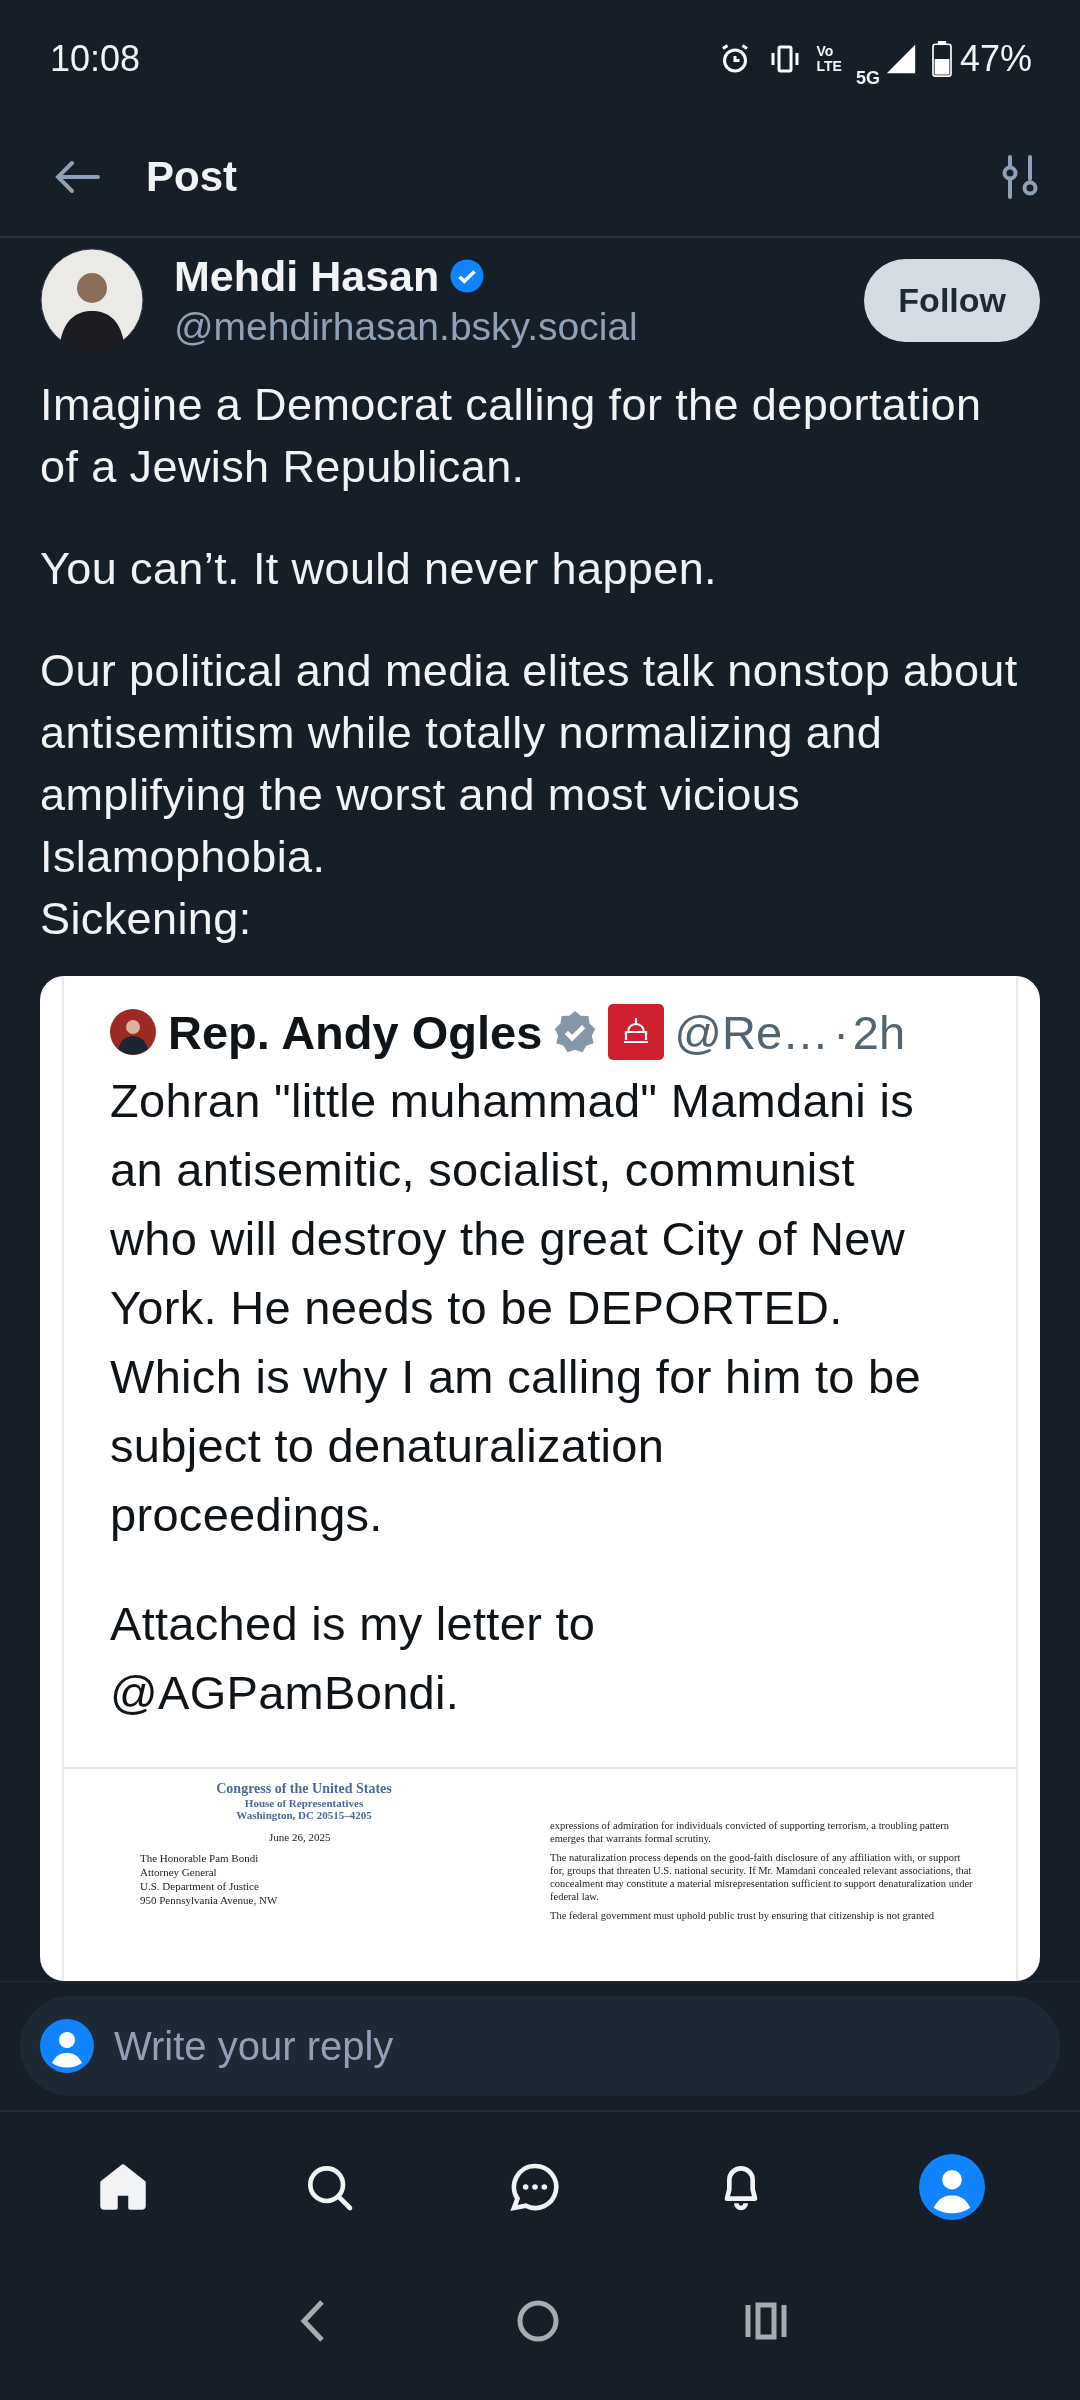  Describe the element at coordinates (743, 1915) in the screenshot. I see `letter-paragraph: The federal government must uphold public trust by ensuring that citizenship is not granted` at that location.